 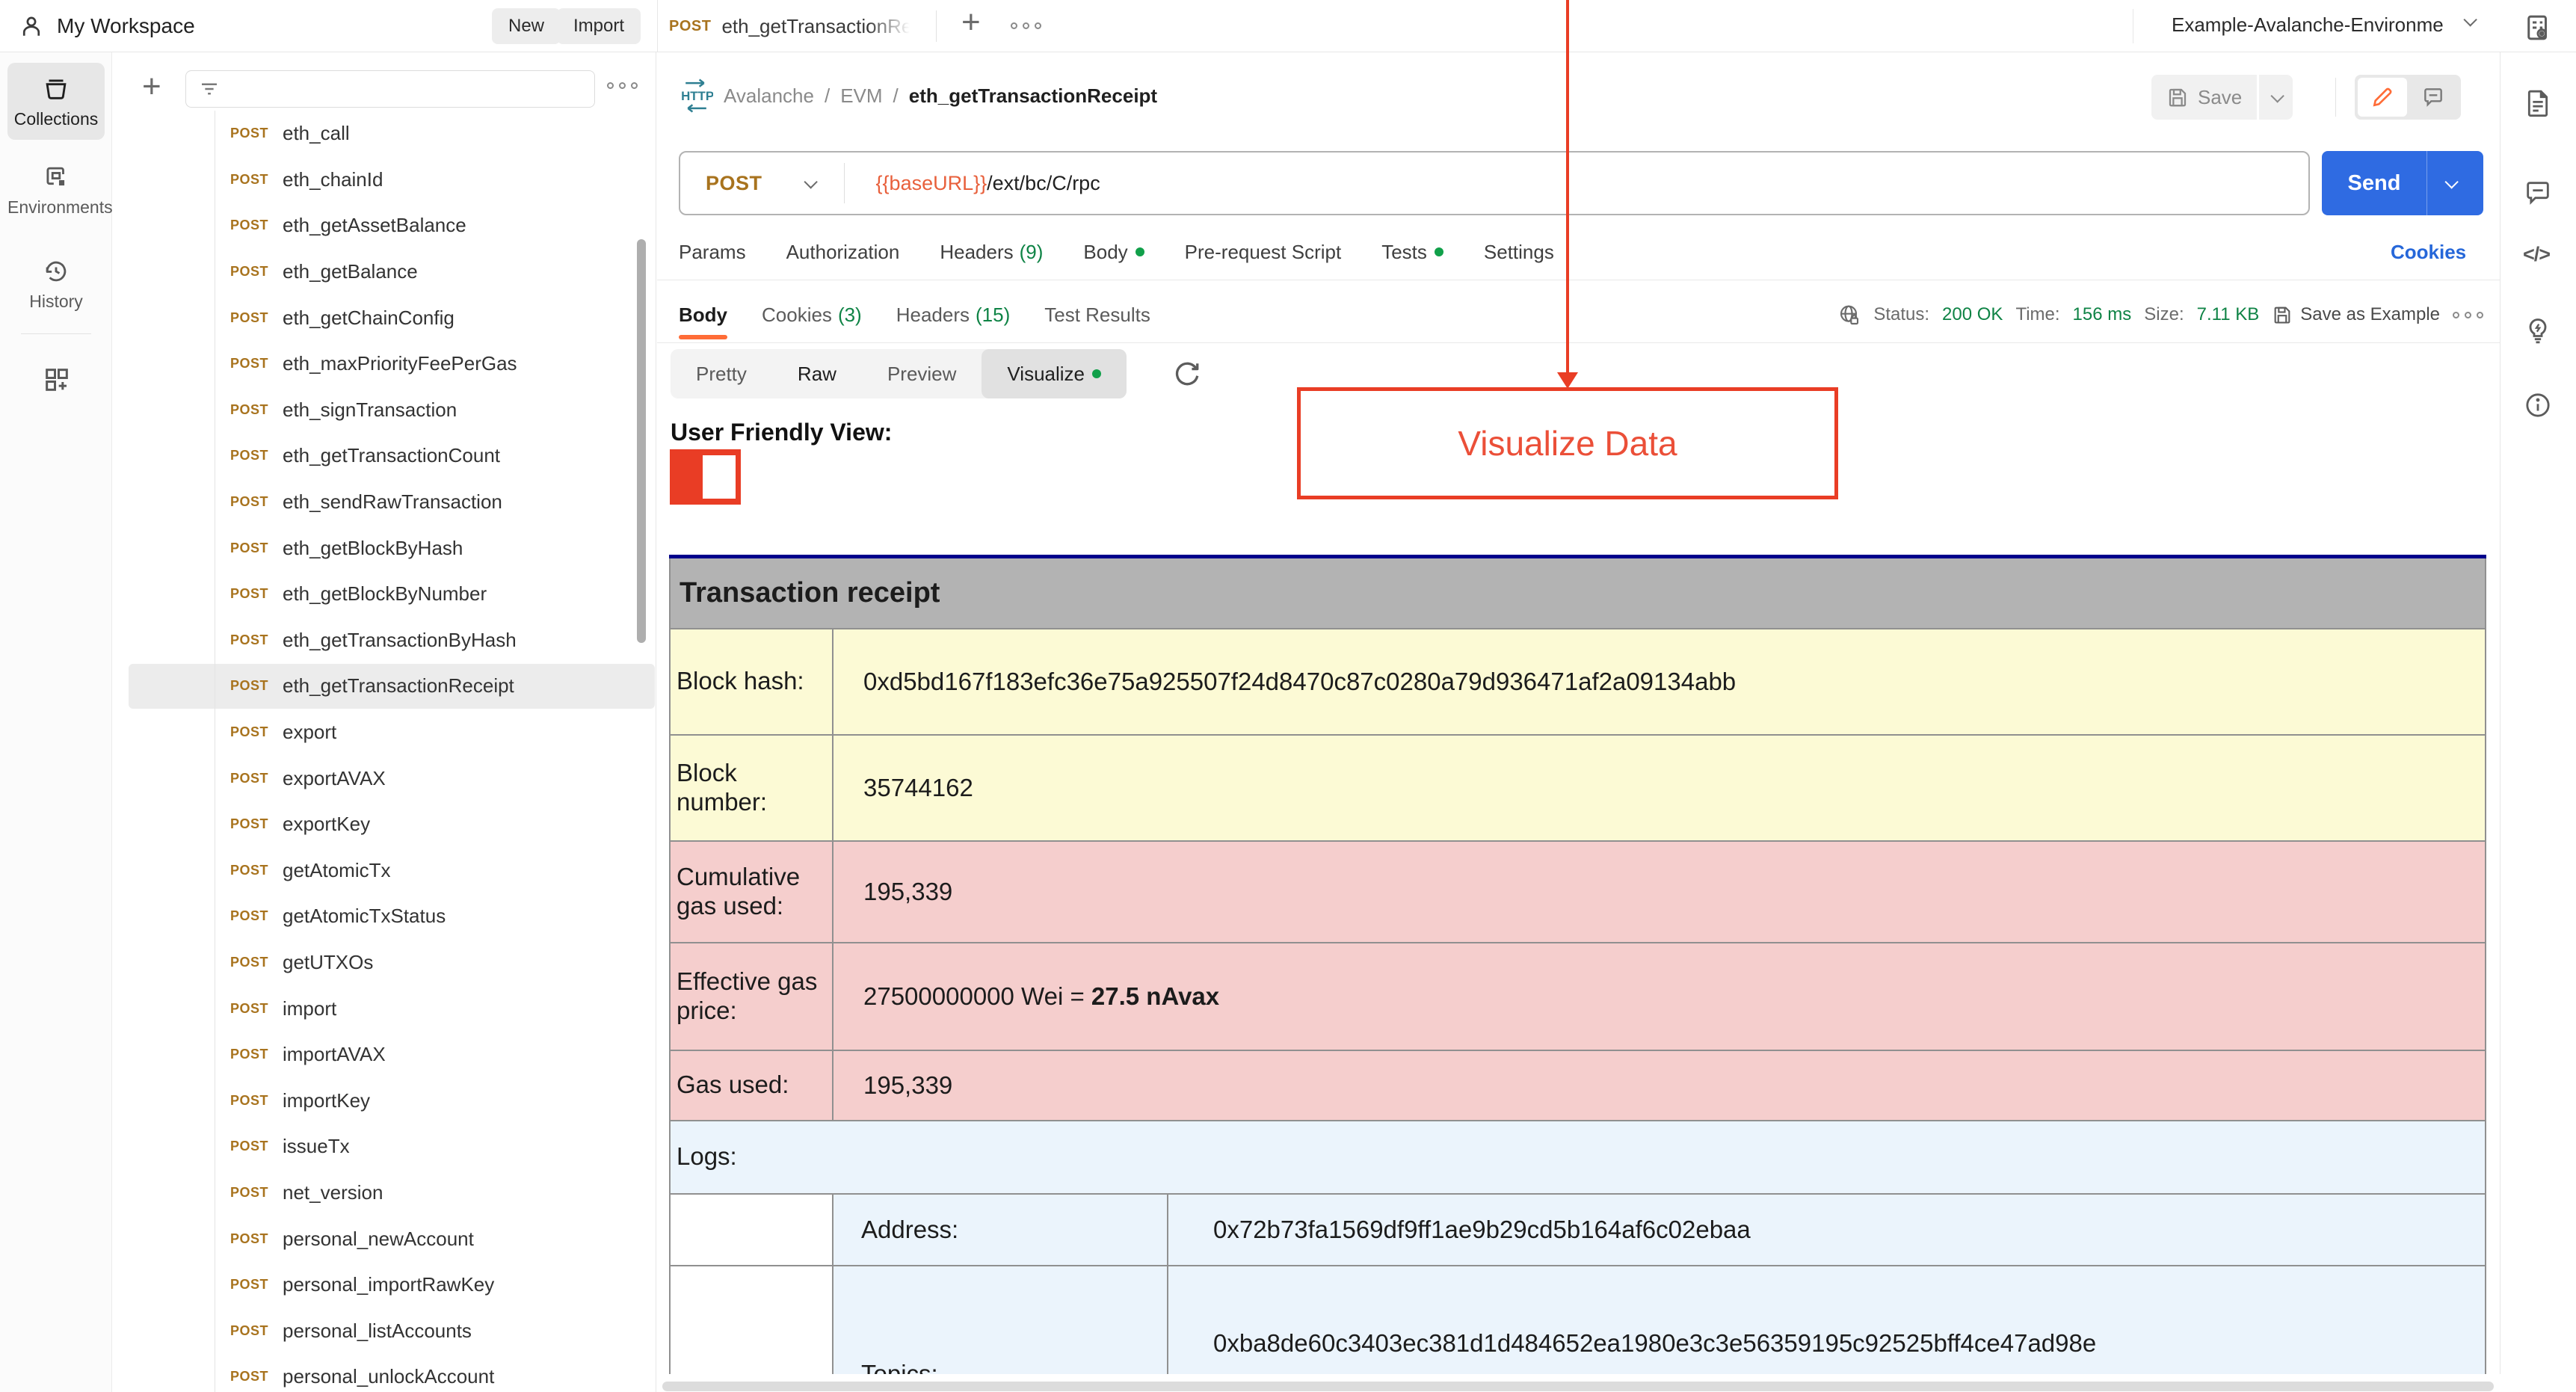 I want to click on url-path: /ext/bc/C/rpc, so click(x=1043, y=182).